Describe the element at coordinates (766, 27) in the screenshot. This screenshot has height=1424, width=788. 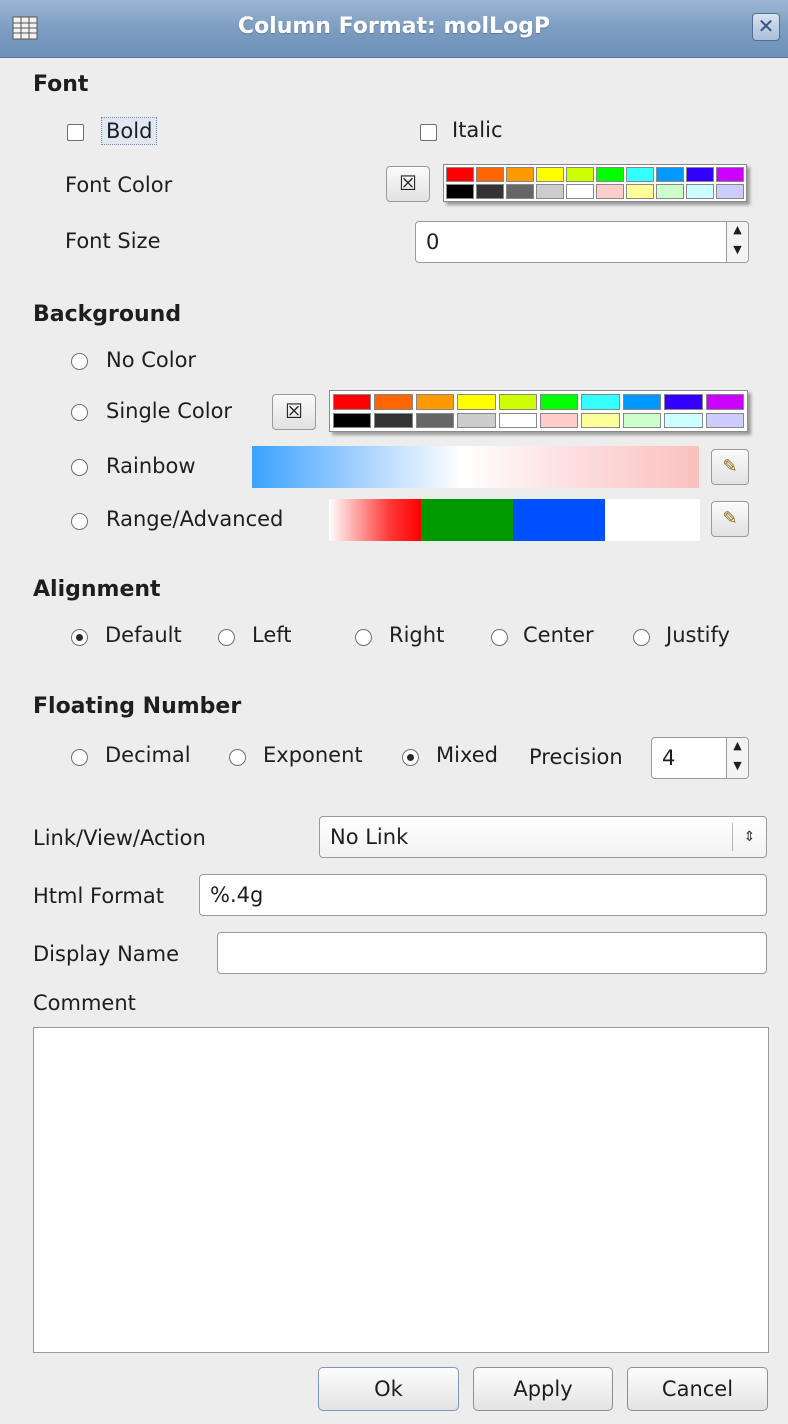
I see `close-icon: ✕` at that location.